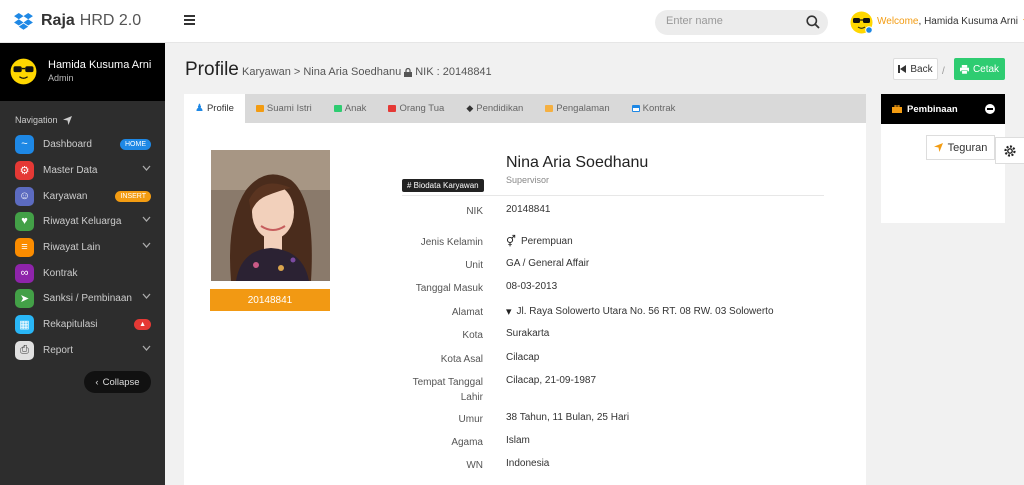 This screenshot has width=1024, height=485. What do you see at coordinates (474, 465) in the screenshot?
I see `field-label: WN` at bounding box center [474, 465].